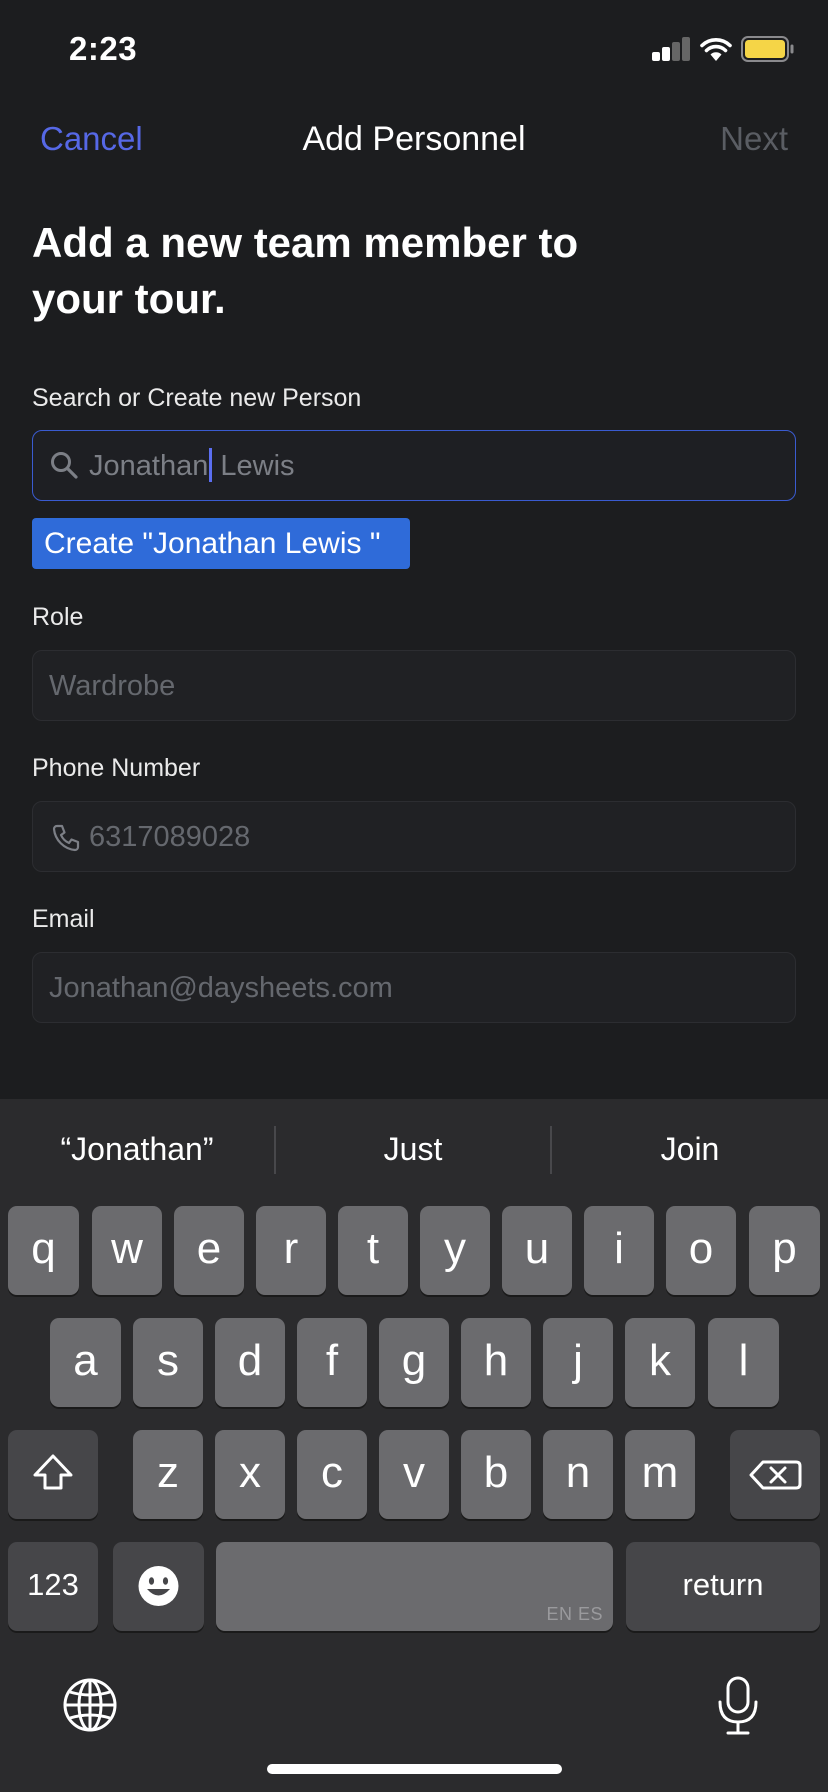 This screenshot has height=1792, width=828. What do you see at coordinates (58, 617) in the screenshot?
I see `role-label: Role` at bounding box center [58, 617].